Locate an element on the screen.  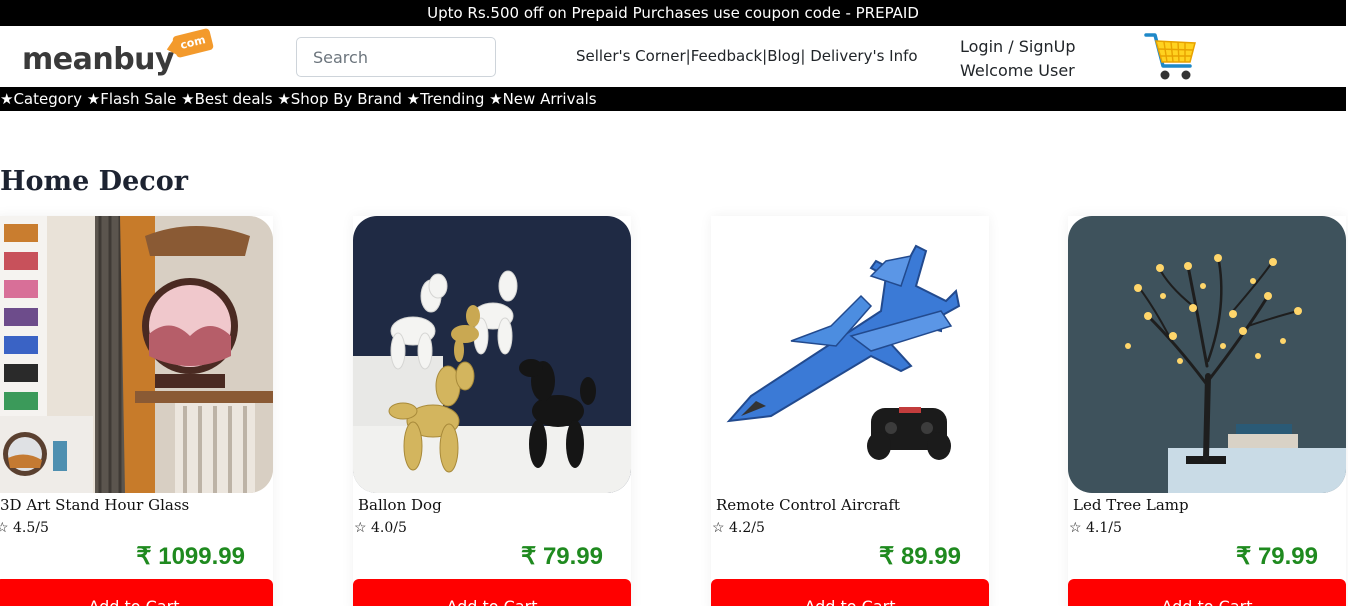
nav-category: ★Category is located at coordinates (41, 99).